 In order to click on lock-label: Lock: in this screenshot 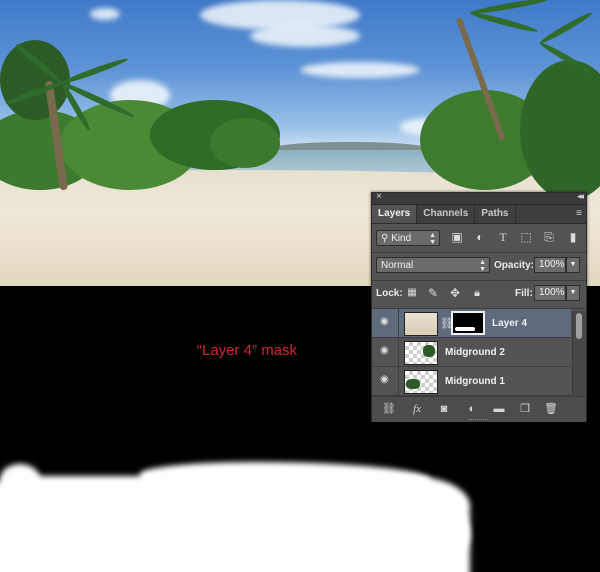, I will do `click(389, 293)`.